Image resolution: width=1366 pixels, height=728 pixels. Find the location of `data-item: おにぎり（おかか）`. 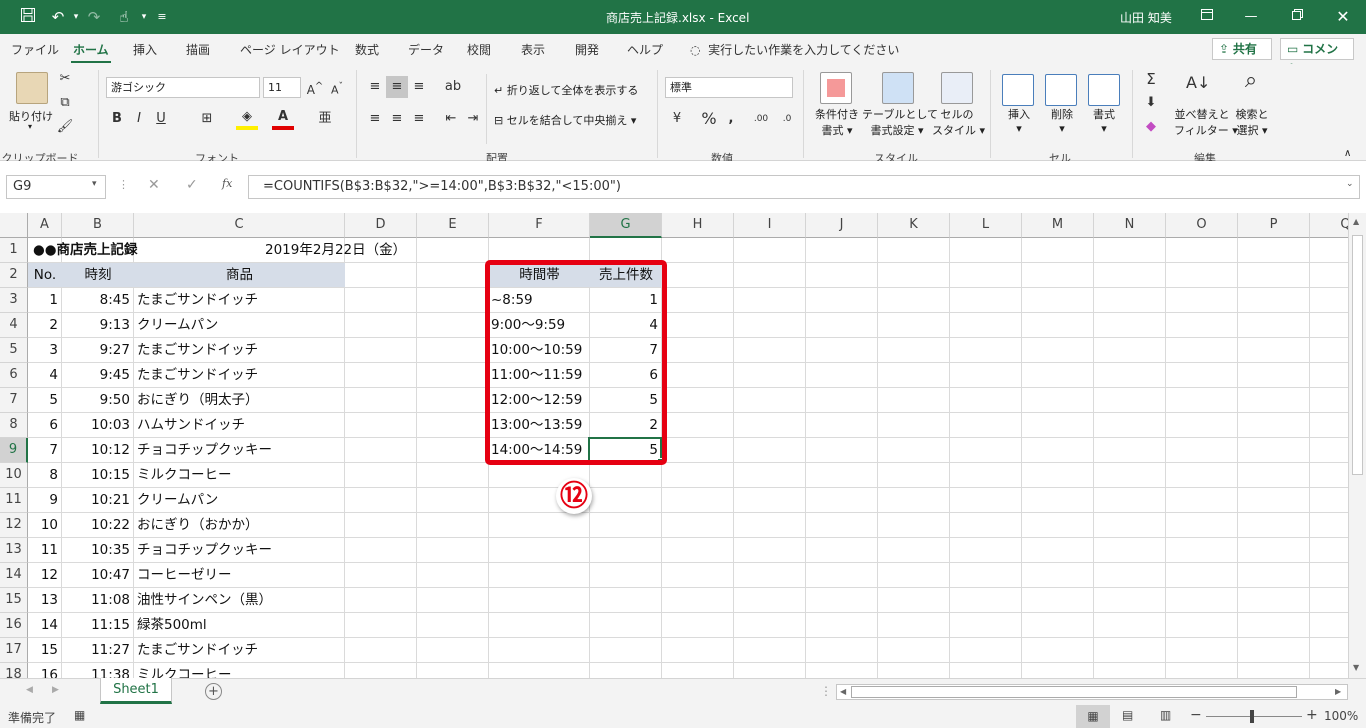

data-item: おにぎり（おかか） is located at coordinates (239, 525).